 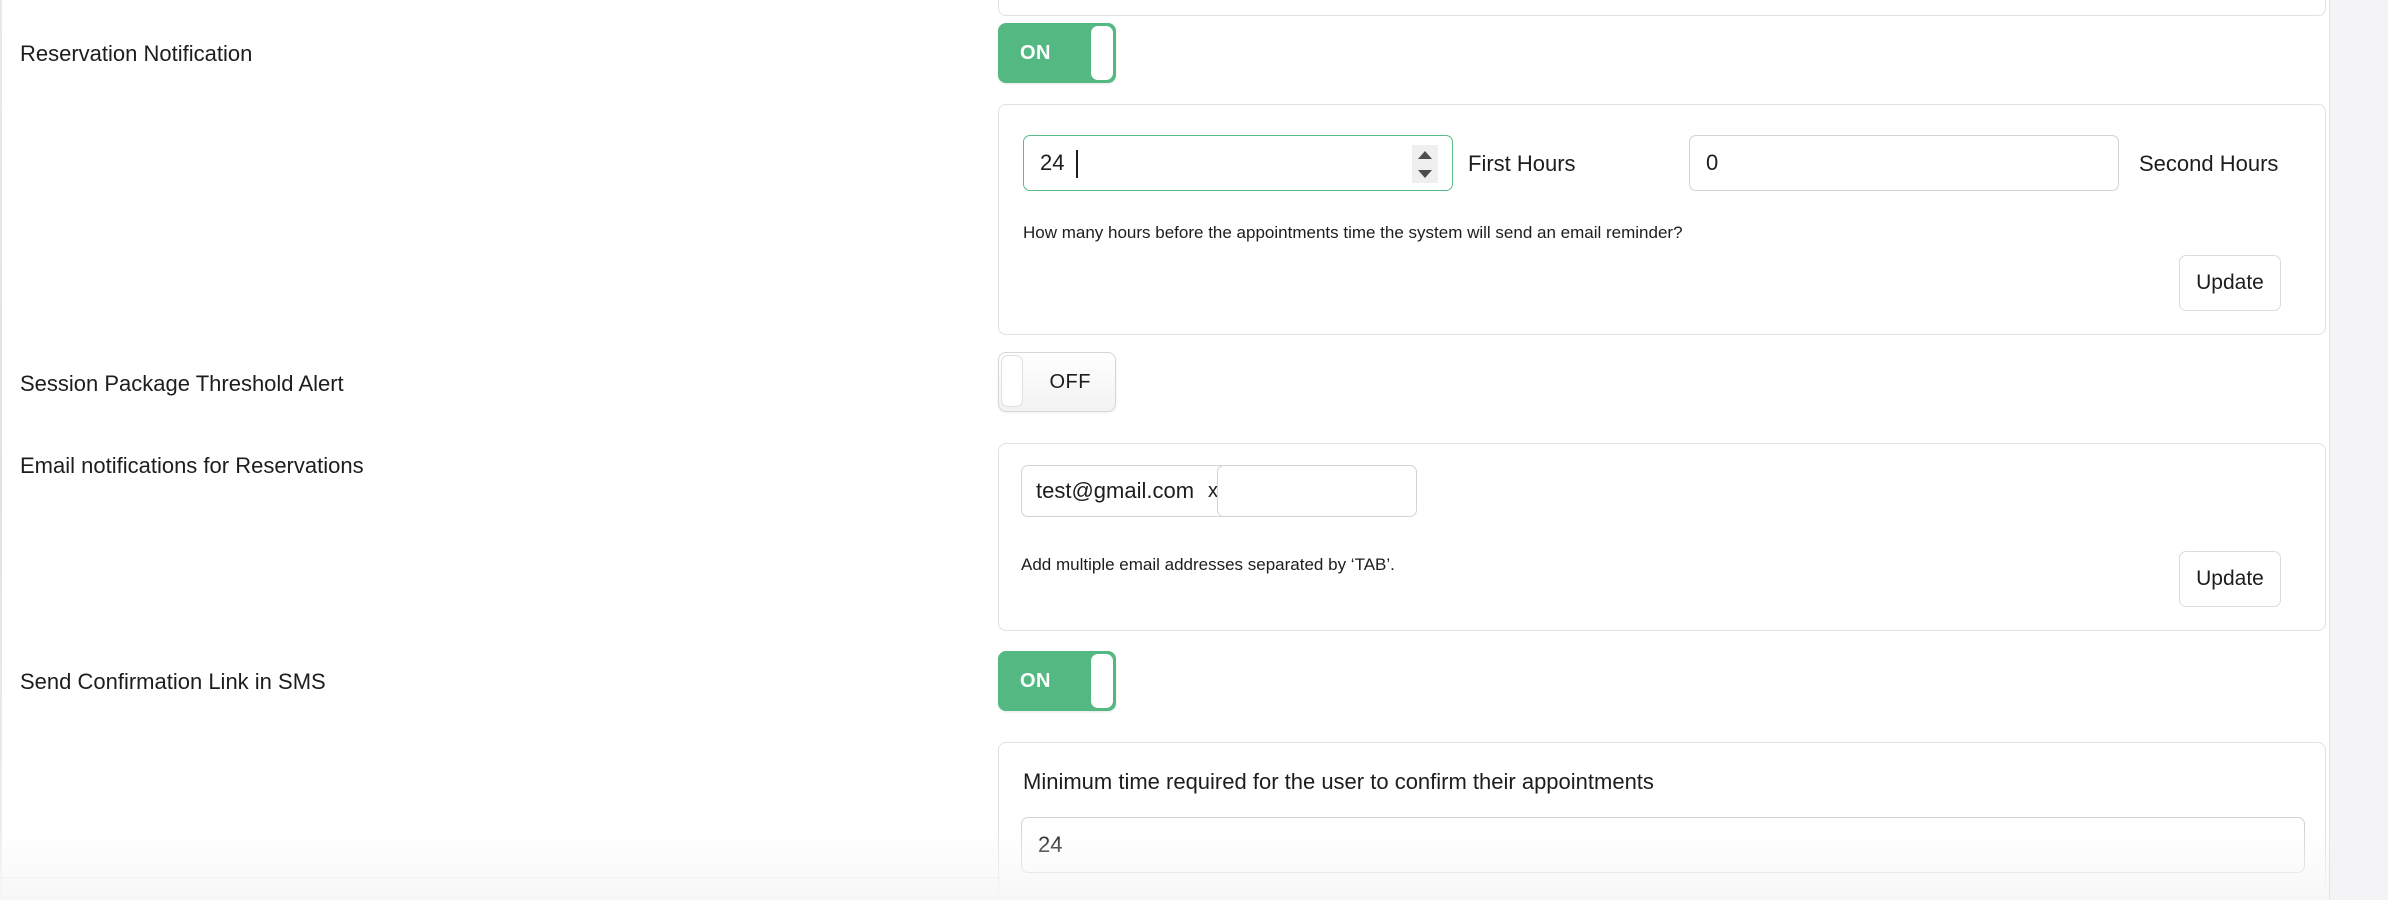 I want to click on row-label-session-package-threshold-alert: Session Package Threshold Alert, so click(x=182, y=383).